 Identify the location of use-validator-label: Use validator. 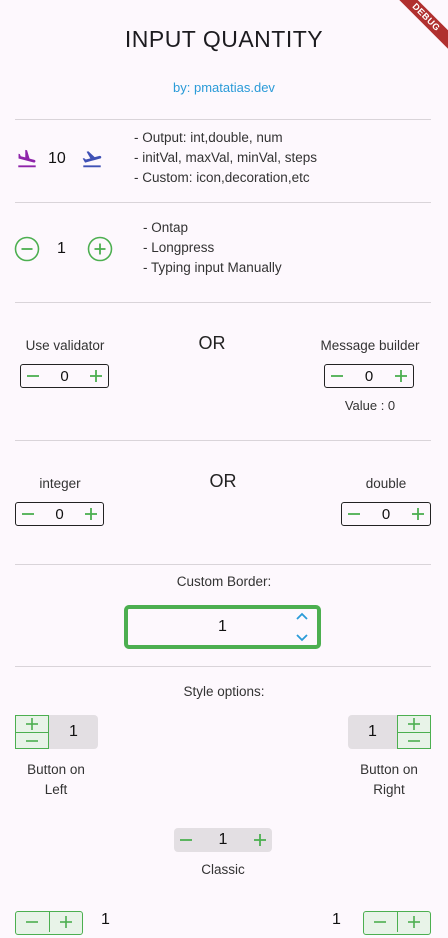
(65, 345).